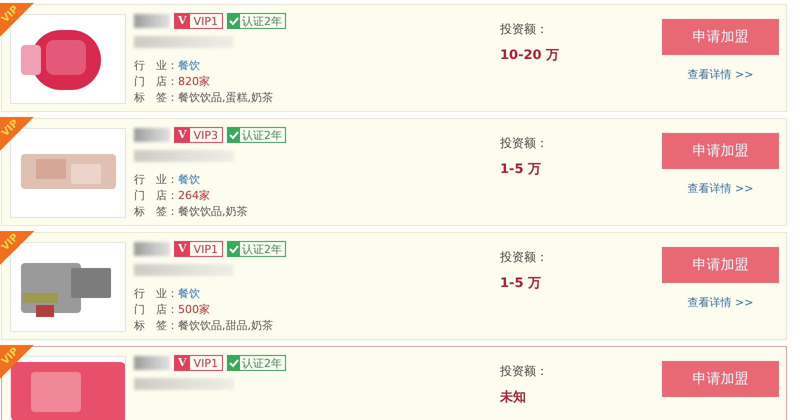 This screenshot has width=800, height=420. Describe the element at coordinates (530, 55) in the screenshot. I see `investment-amount: 10-20 万` at that location.